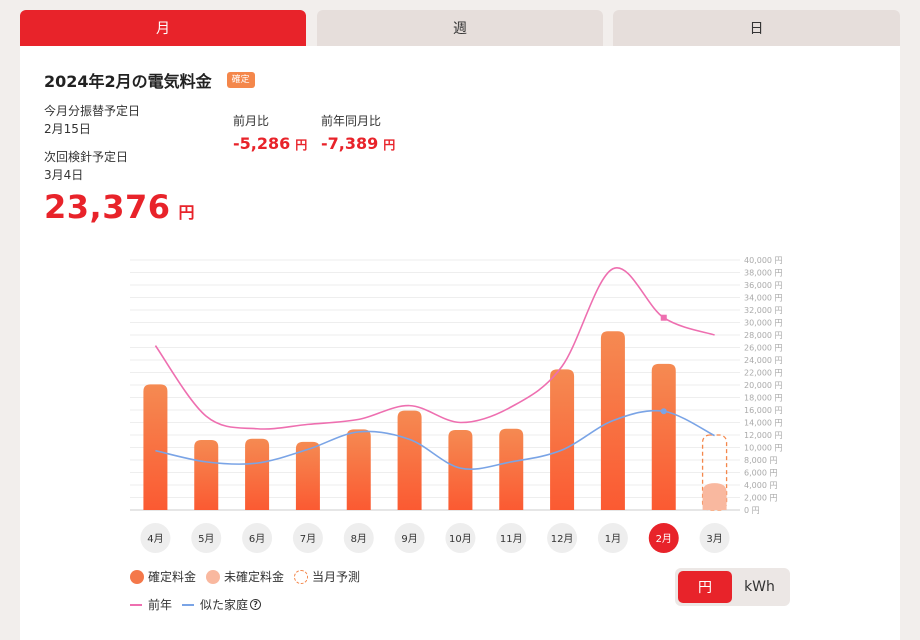 This screenshot has height=640, width=920. I want to click on unit-toggle: 円 kWh, so click(732, 587).